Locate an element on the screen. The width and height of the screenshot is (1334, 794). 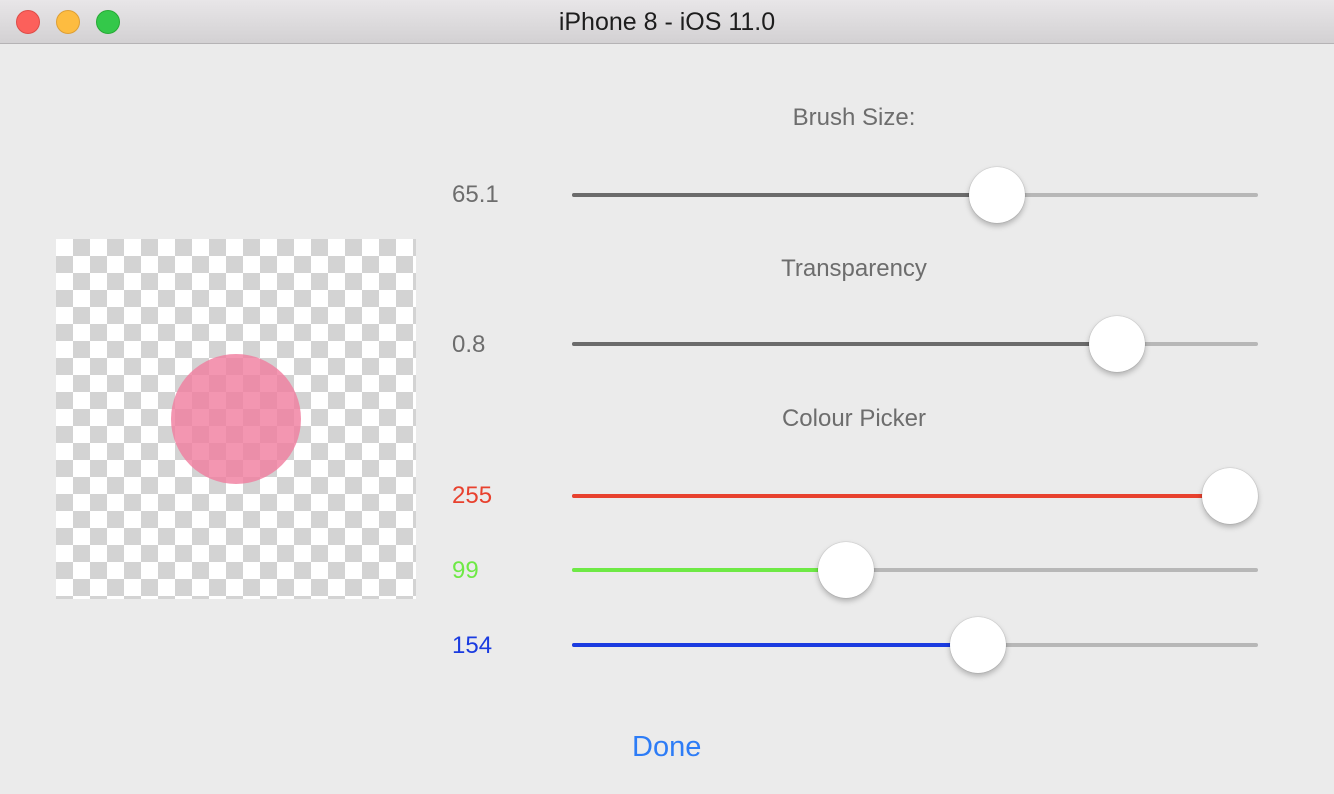
red-value: 255 is located at coordinates (472, 495).